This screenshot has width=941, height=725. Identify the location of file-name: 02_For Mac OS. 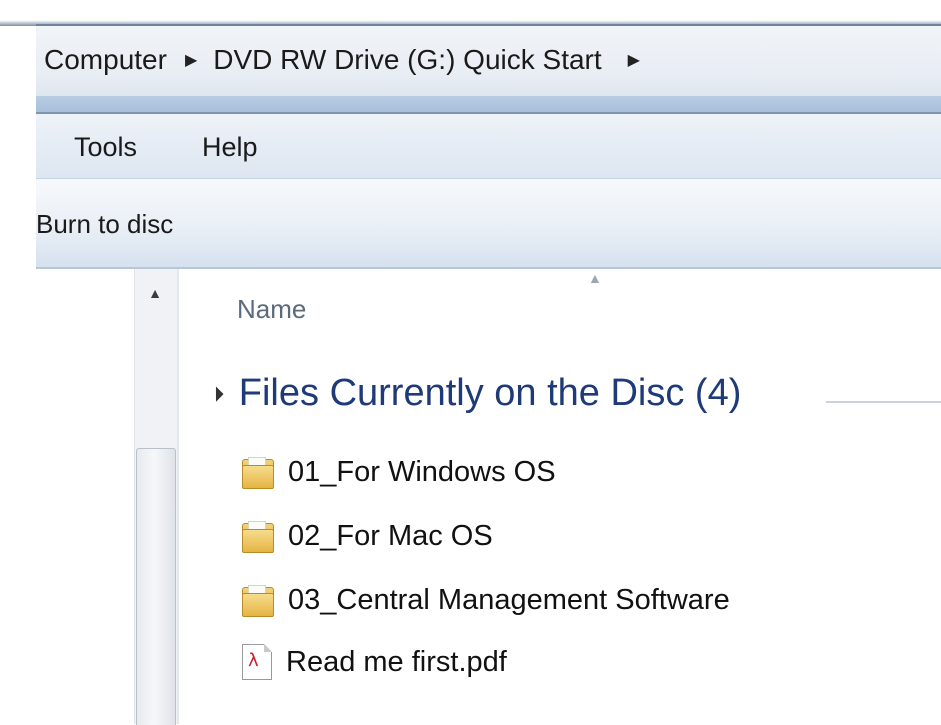
(390, 535).